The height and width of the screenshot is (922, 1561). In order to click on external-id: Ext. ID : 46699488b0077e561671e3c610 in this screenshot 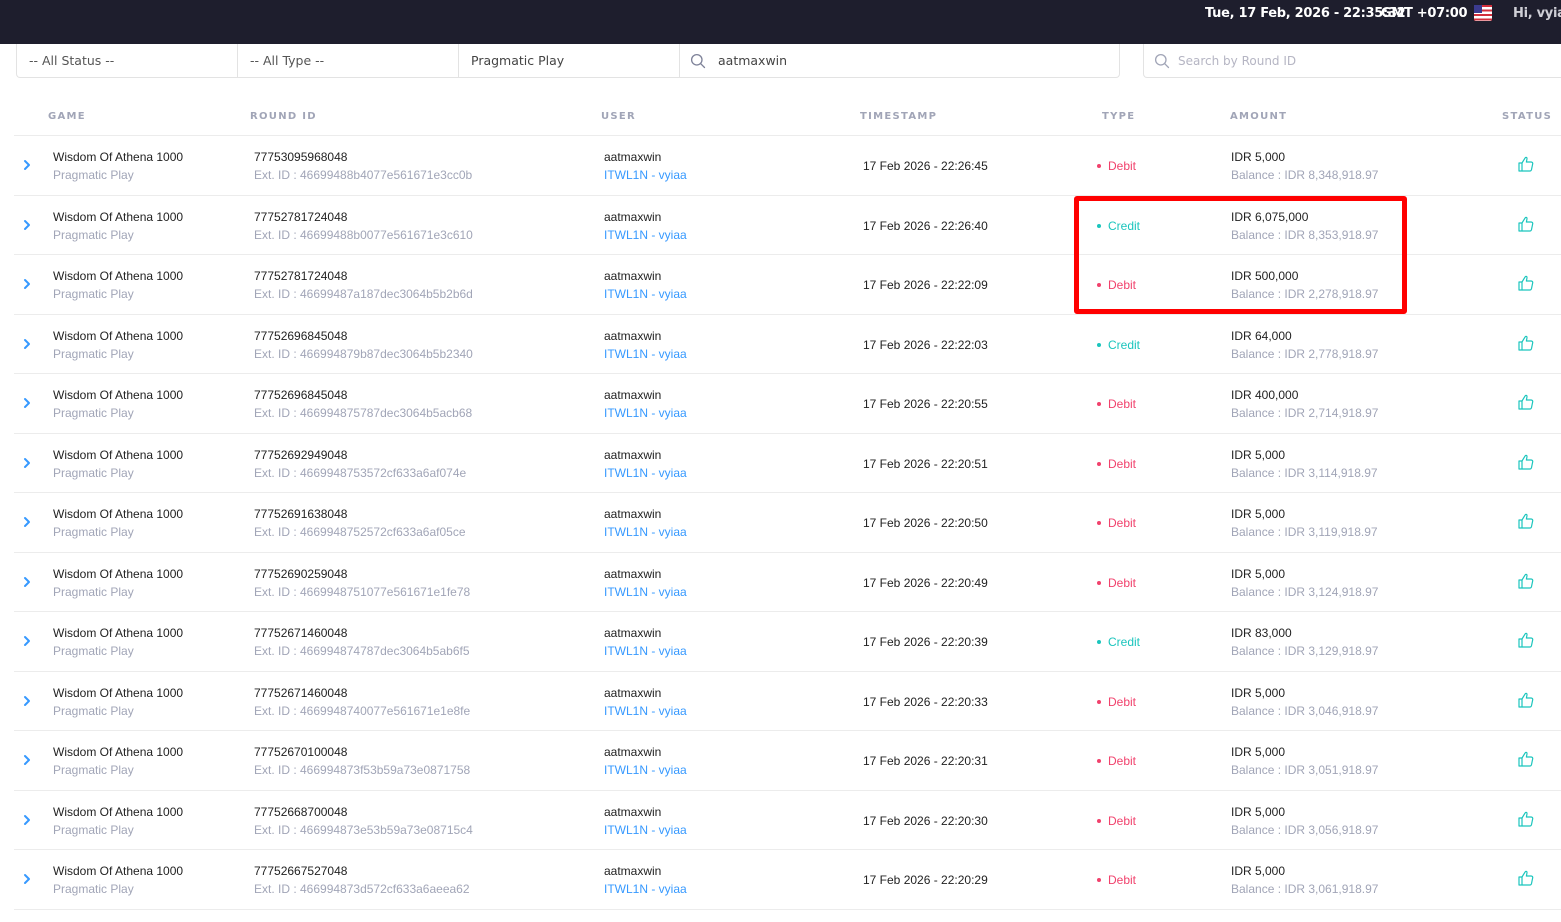, I will do `click(363, 234)`.